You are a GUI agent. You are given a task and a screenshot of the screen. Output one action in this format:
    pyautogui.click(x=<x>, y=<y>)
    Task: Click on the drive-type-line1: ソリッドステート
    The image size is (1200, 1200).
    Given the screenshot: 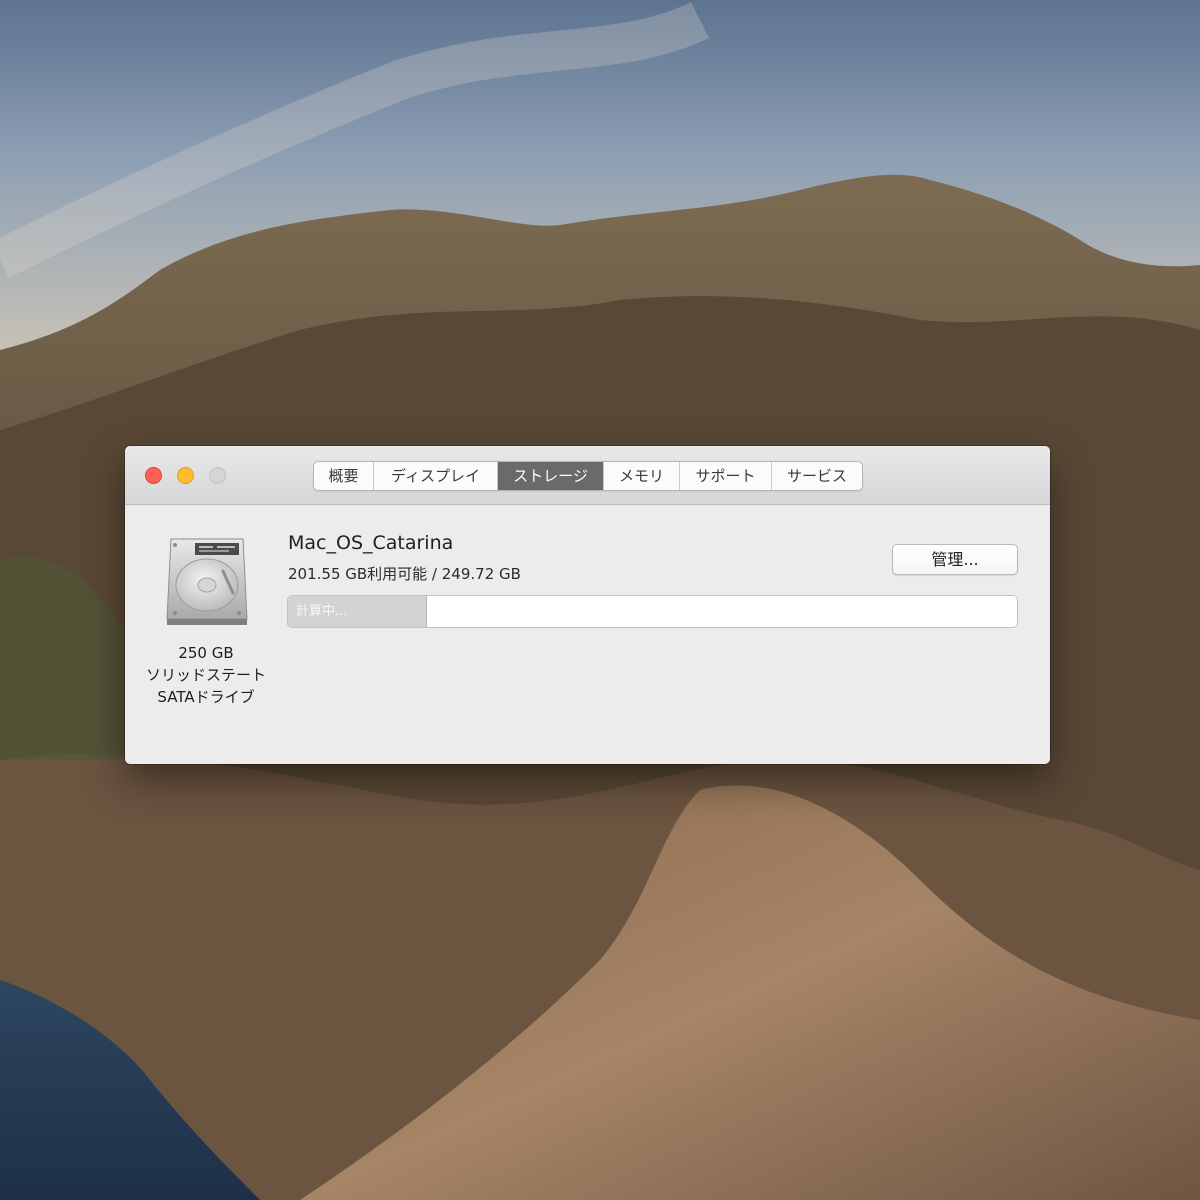 What is the action you would take?
    pyautogui.click(x=205, y=675)
    